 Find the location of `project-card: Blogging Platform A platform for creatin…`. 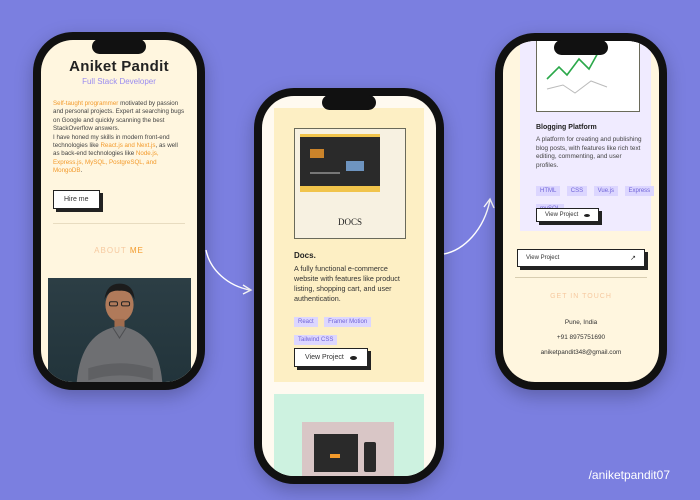

project-card: Blogging Platform A platform for creatin… is located at coordinates (587, 136).